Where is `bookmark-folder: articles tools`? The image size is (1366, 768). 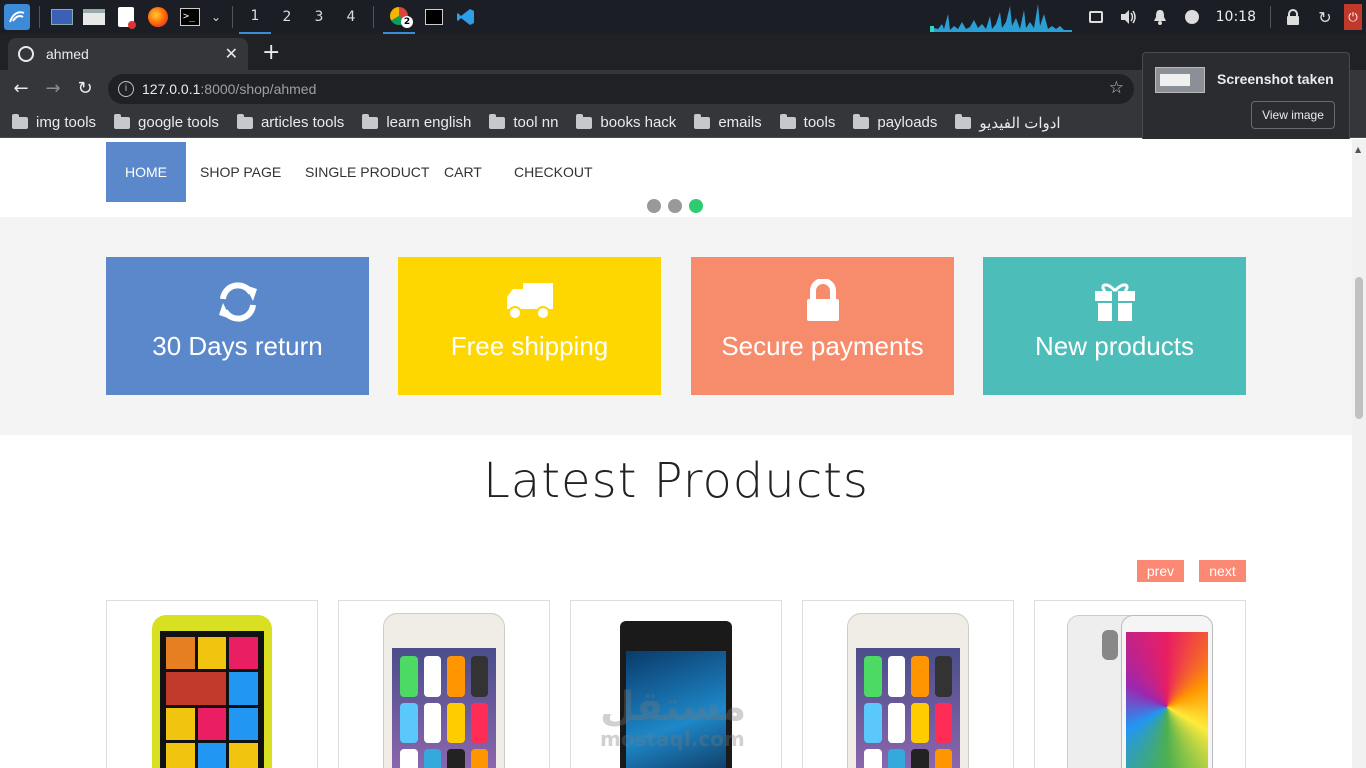 bookmark-folder: articles tools is located at coordinates (290, 122).